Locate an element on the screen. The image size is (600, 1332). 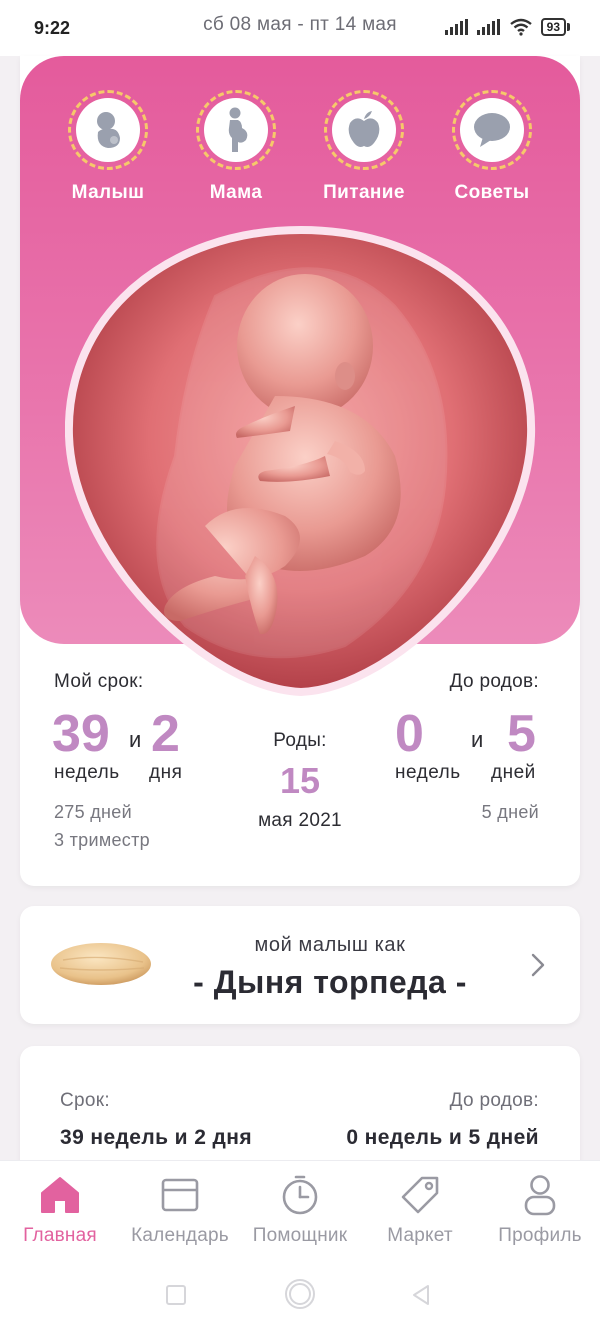
my-term-label: Мой срок: is located at coordinates (99, 681).